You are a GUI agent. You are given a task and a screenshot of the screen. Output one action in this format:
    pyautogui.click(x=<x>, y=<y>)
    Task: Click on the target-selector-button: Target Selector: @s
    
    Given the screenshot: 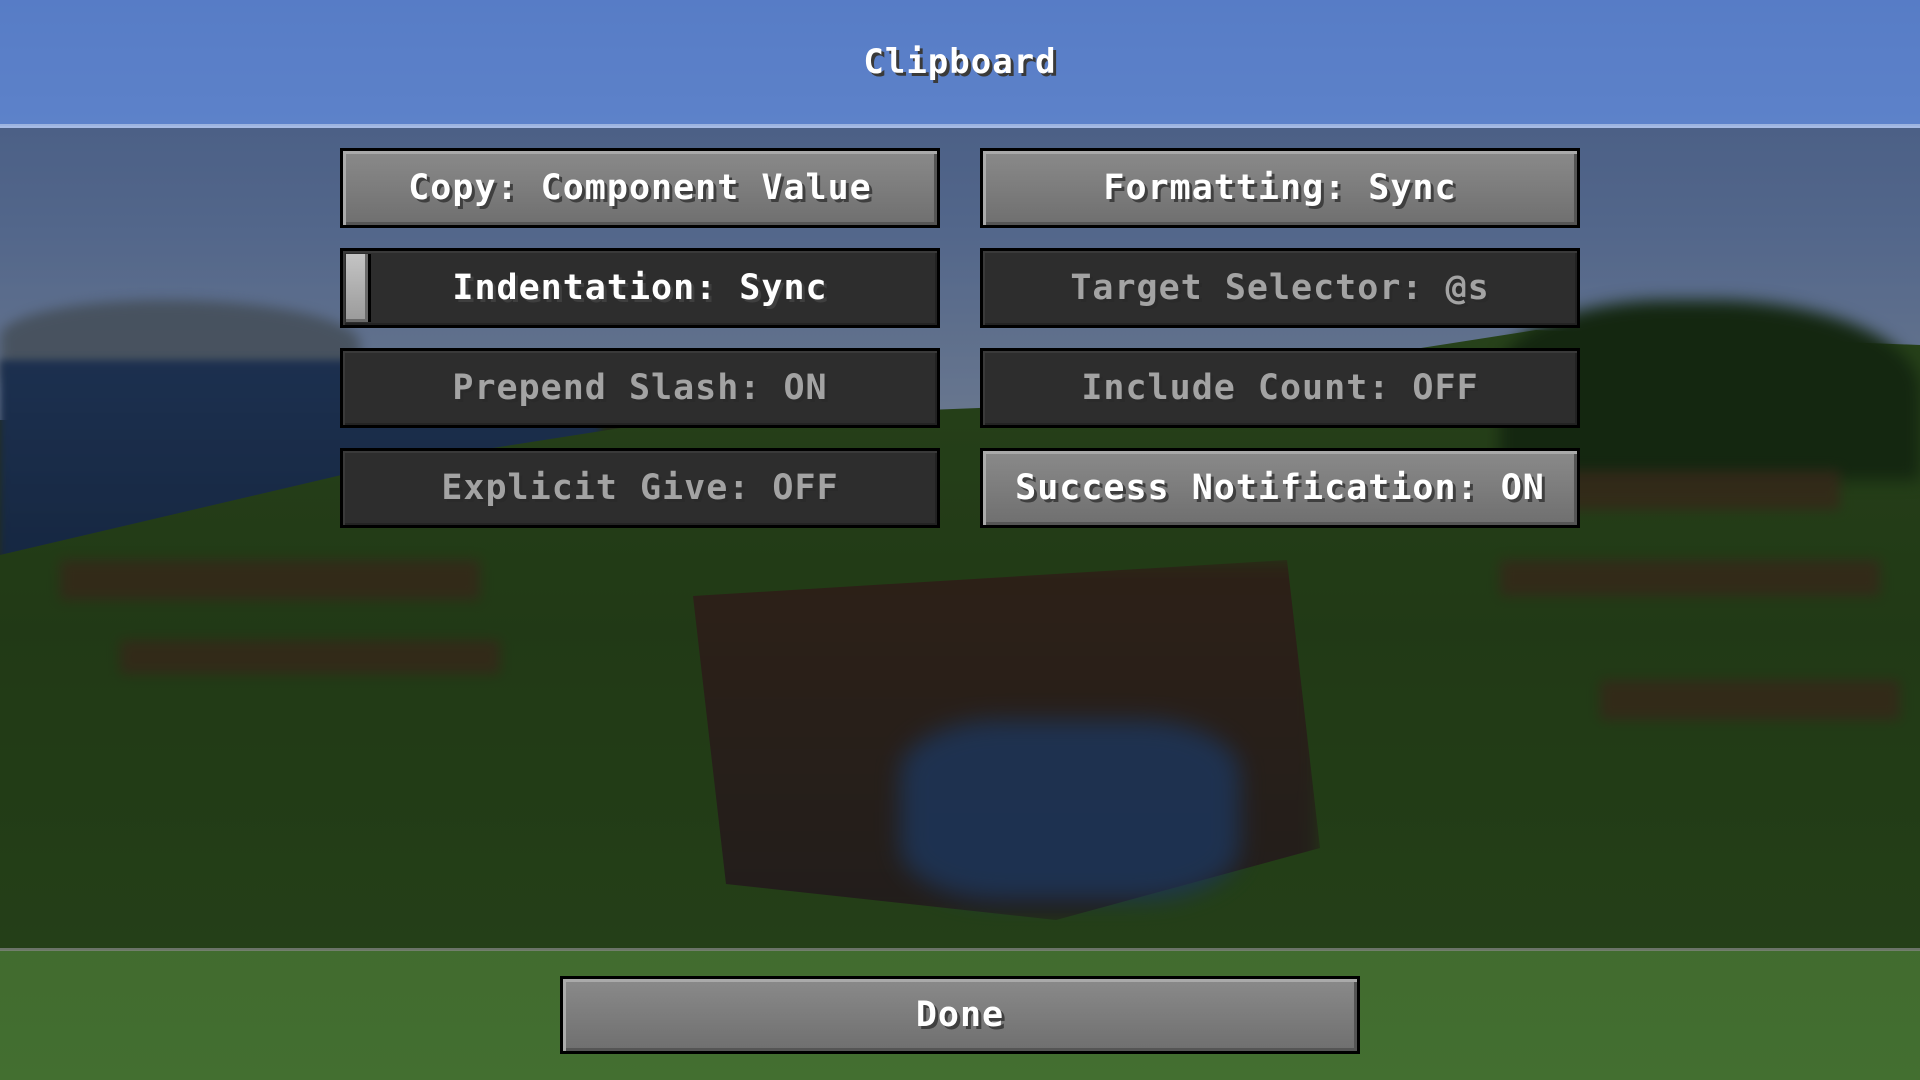 What is the action you would take?
    pyautogui.click(x=1280, y=288)
    